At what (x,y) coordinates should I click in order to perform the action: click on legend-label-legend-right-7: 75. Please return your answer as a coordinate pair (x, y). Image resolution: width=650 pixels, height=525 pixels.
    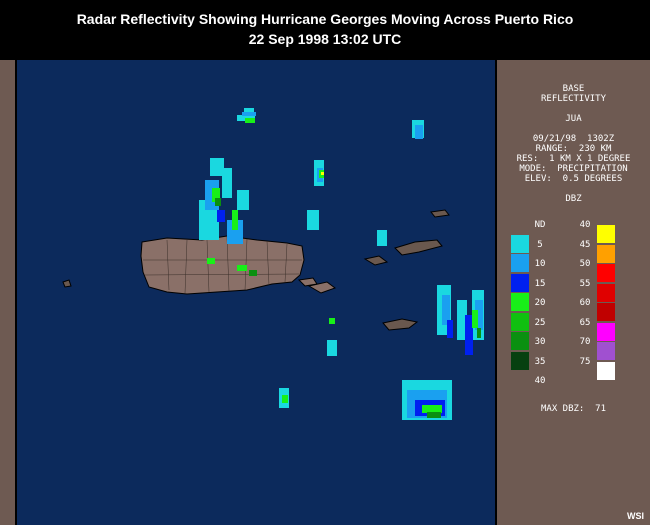
    Looking at the image, I should click on (585, 361).